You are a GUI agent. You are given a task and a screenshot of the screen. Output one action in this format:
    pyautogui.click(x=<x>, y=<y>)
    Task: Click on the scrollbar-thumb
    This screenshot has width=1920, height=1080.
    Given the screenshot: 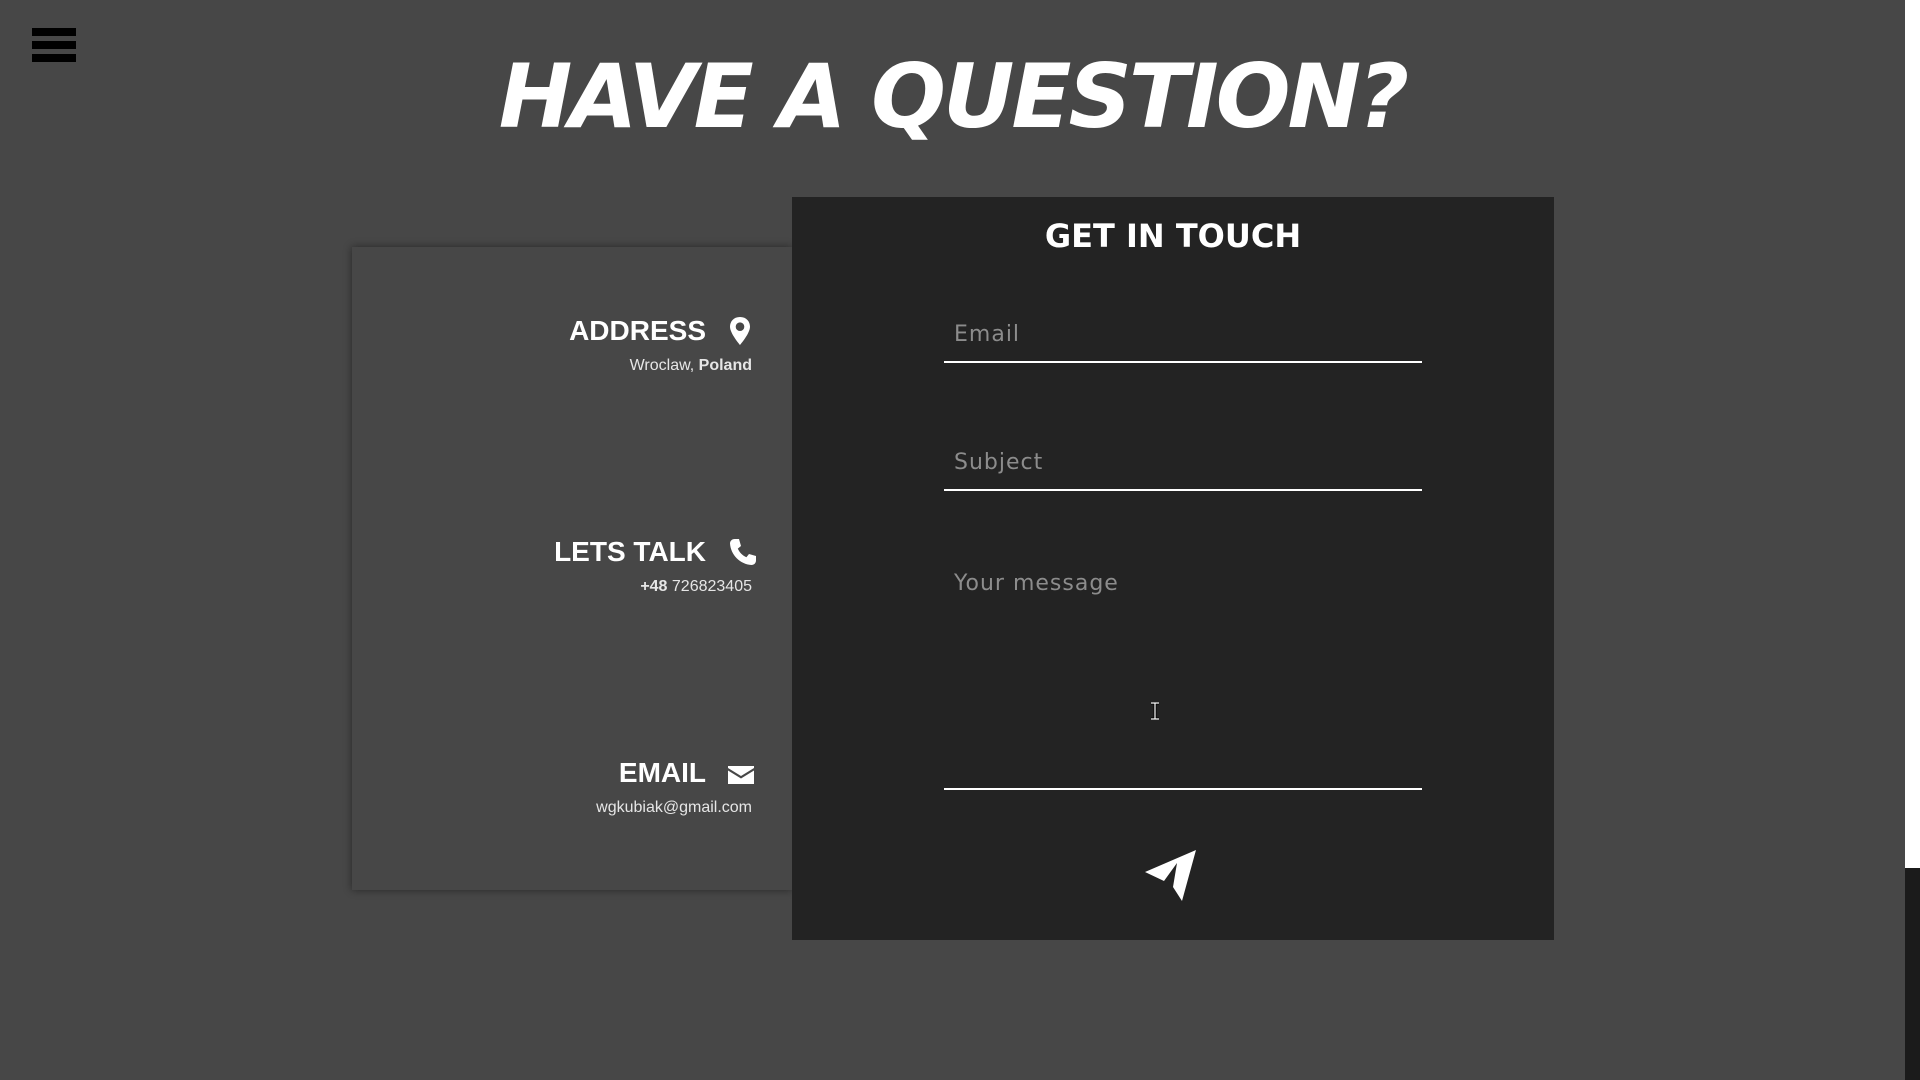 What is the action you would take?
    pyautogui.click(x=1912, y=974)
    